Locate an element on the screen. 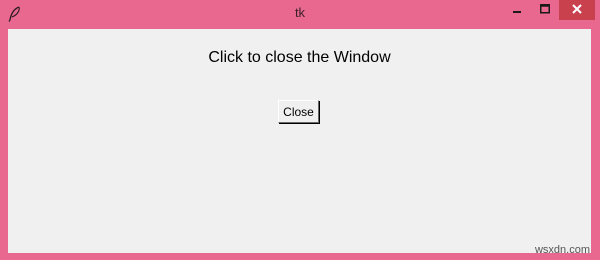 Image resolution: width=600 pixels, height=260 pixels. maximize-icon is located at coordinates (545, 10).